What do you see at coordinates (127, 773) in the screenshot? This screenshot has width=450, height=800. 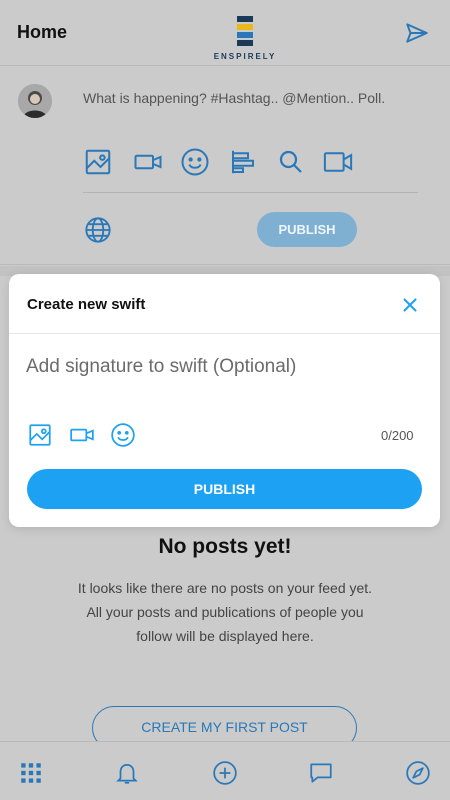 I see `bell-icon` at bounding box center [127, 773].